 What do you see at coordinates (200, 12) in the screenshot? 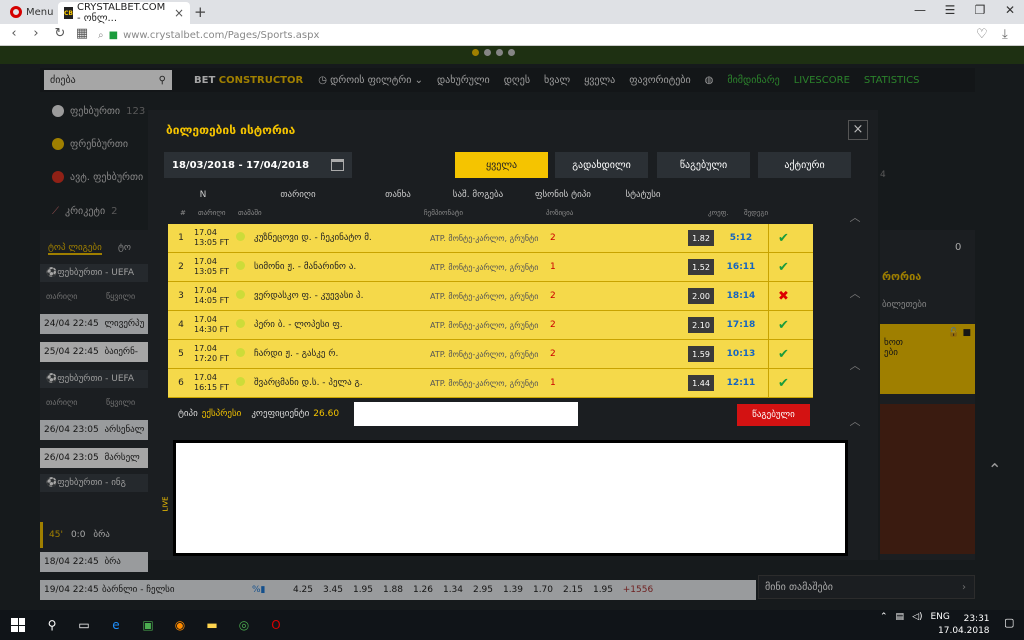
I see `new-tab-button: +` at bounding box center [200, 12].